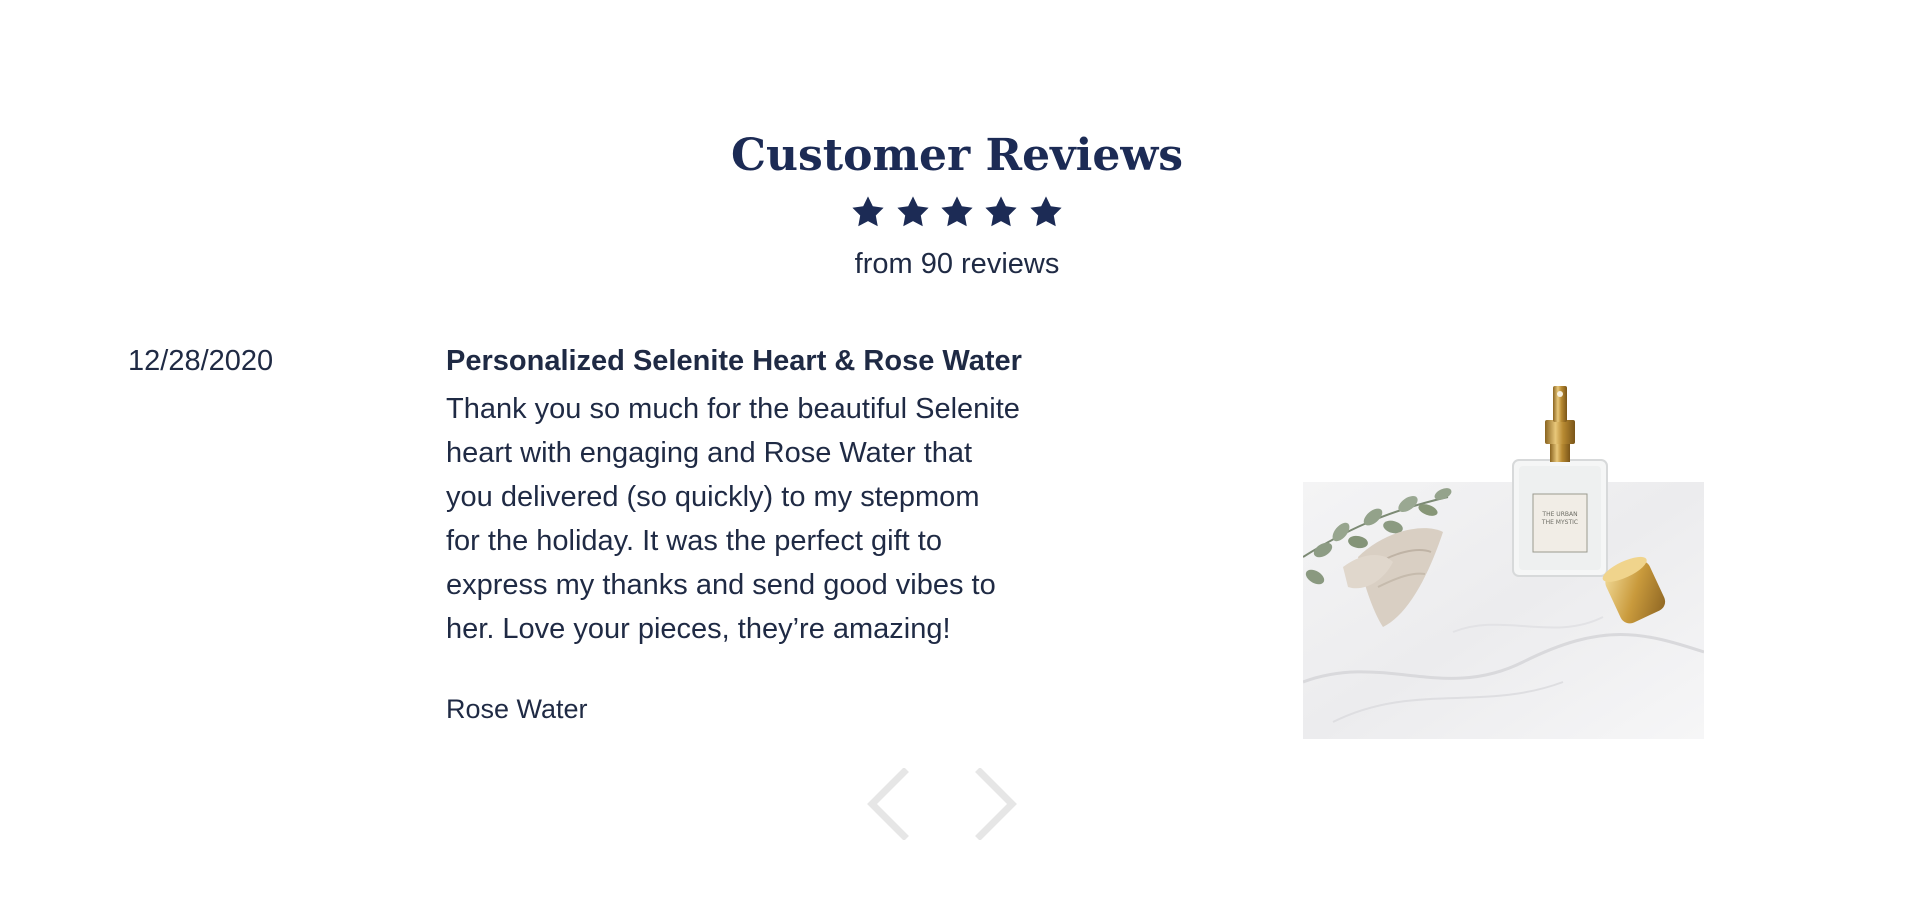 The image size is (1914, 918). Describe the element at coordinates (721, 585) in the screenshot. I see `review-body-line: express my thanks and send good vibes to` at that location.